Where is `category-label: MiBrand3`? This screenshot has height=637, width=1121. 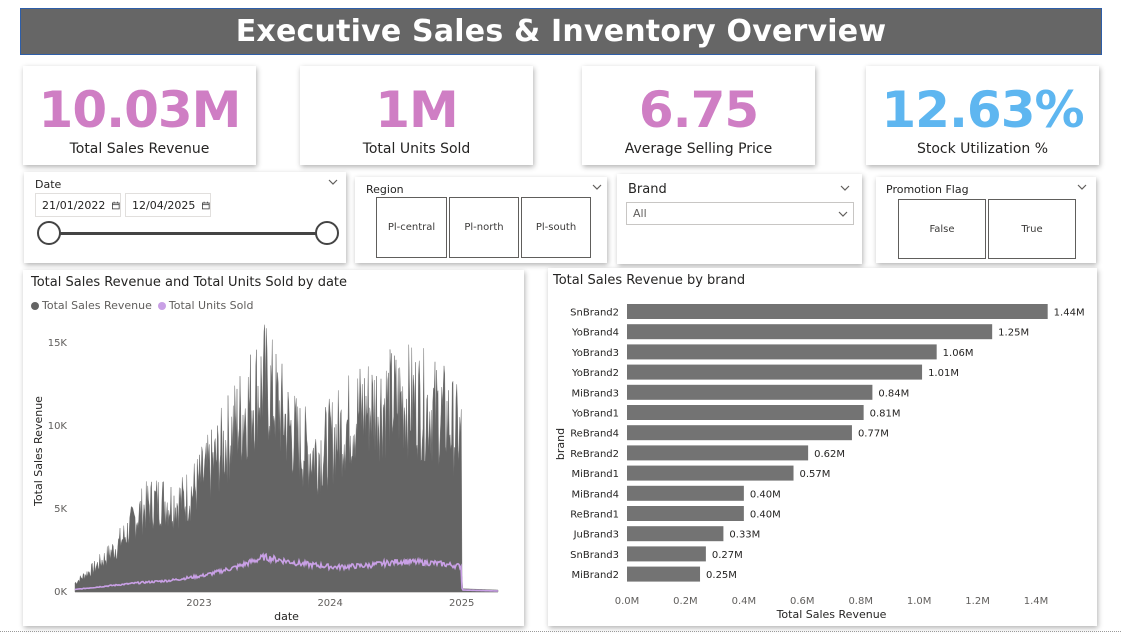 category-label: MiBrand3 is located at coordinates (595, 393).